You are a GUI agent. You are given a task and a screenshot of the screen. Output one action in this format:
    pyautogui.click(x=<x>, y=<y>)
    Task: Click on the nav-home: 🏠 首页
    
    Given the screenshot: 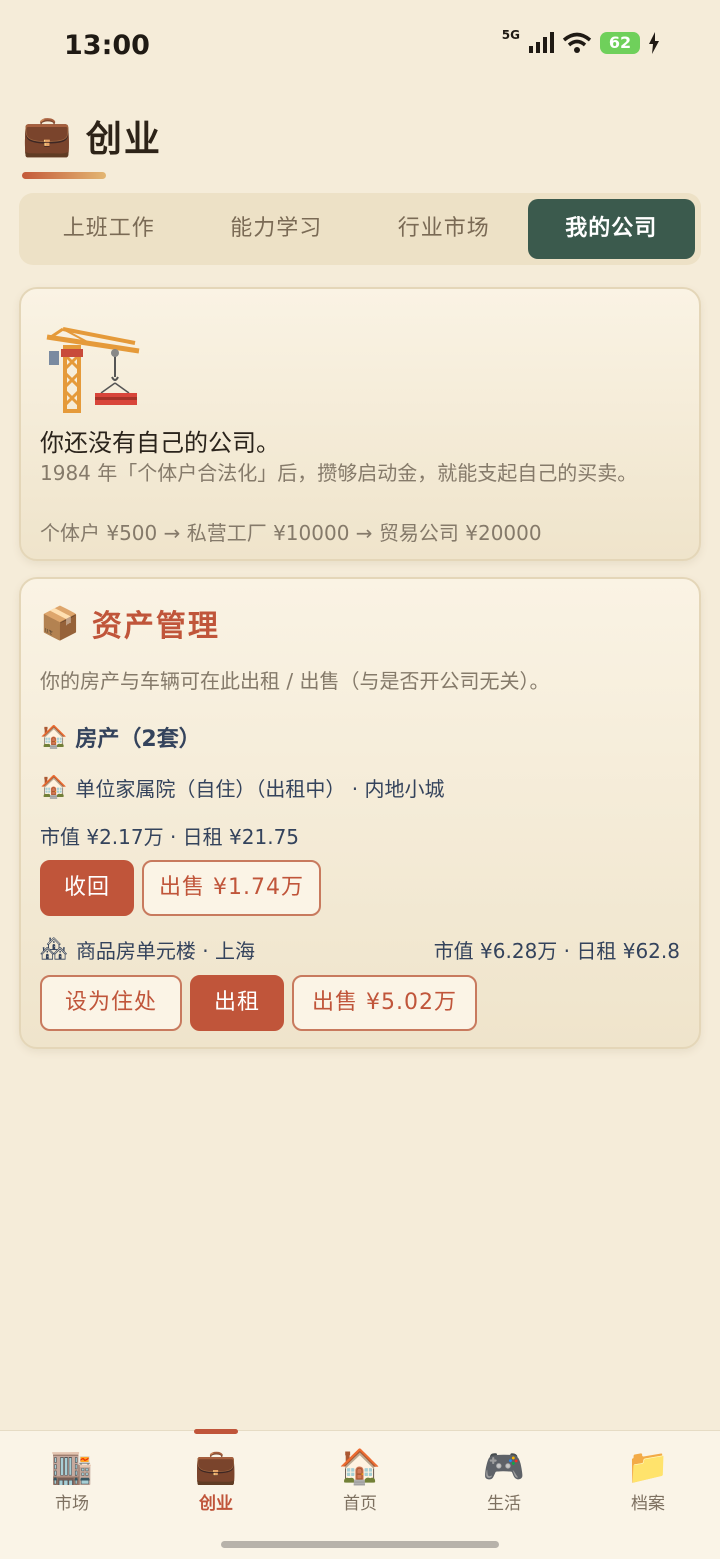 What is the action you would take?
    pyautogui.click(x=360, y=1495)
    